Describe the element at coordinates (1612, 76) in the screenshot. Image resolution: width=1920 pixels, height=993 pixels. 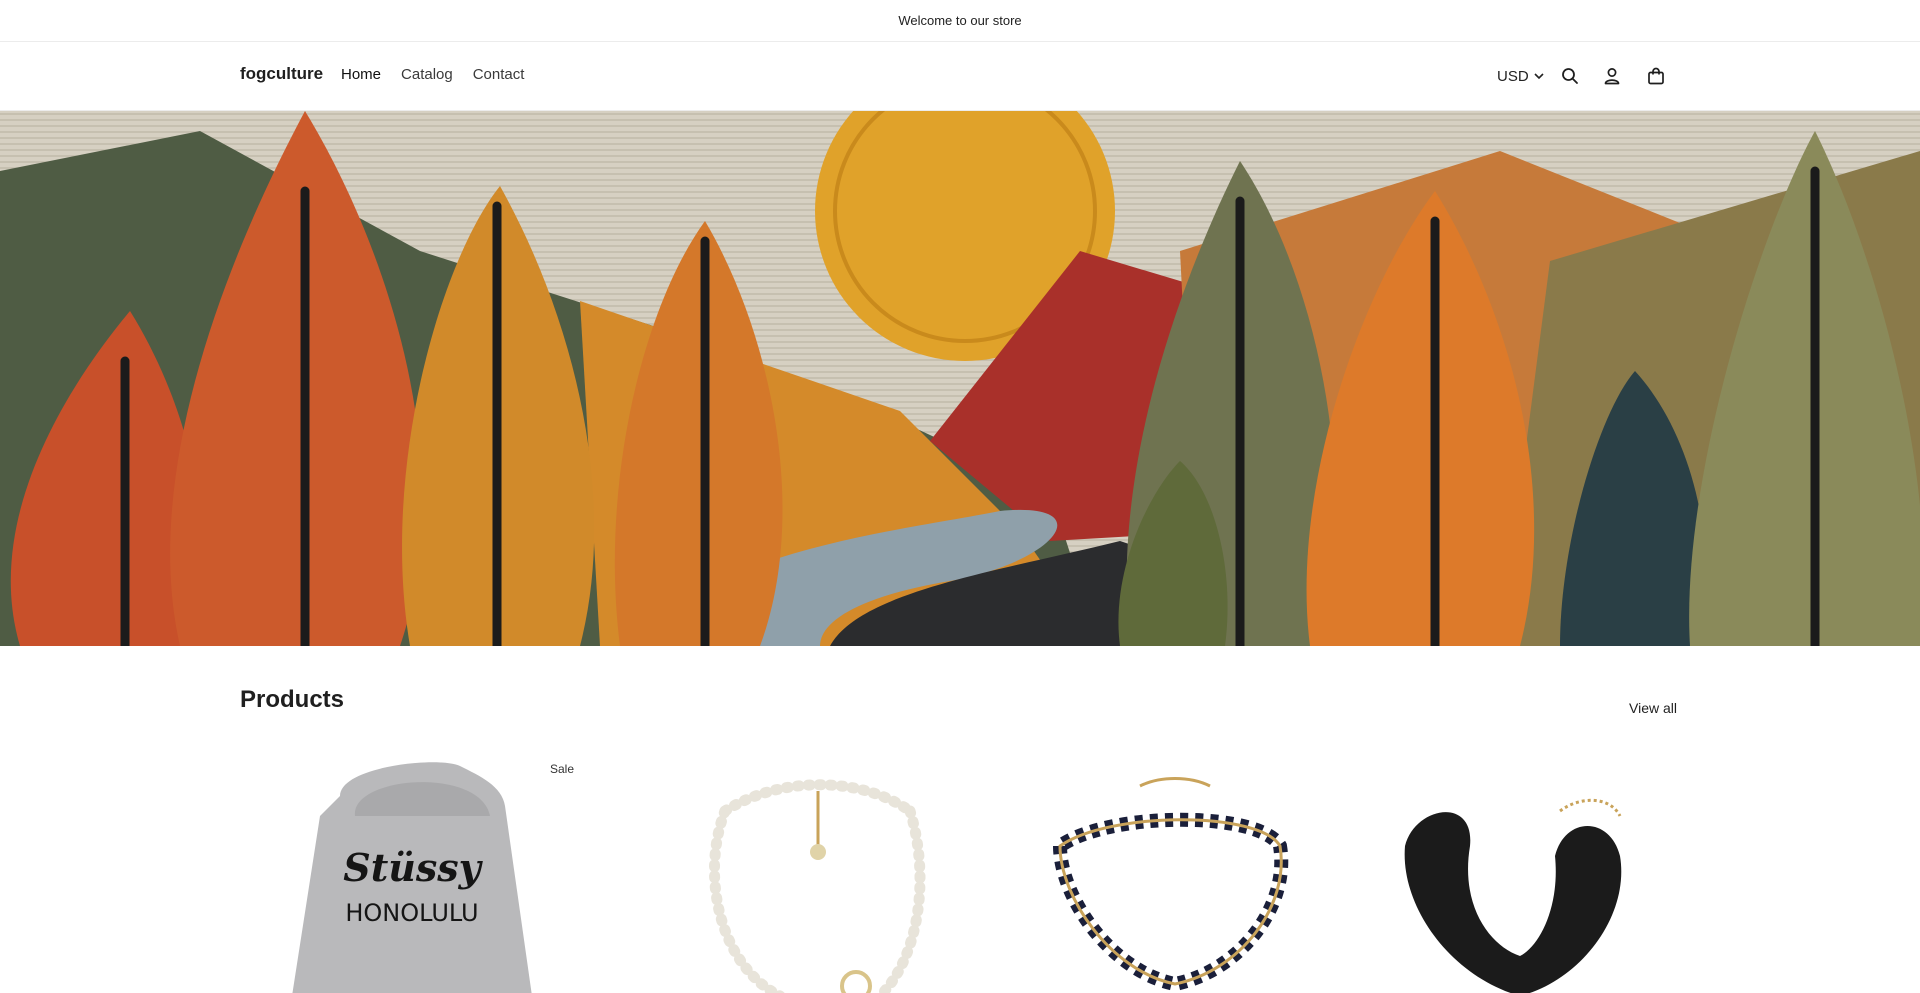
I see `account-icon` at that location.